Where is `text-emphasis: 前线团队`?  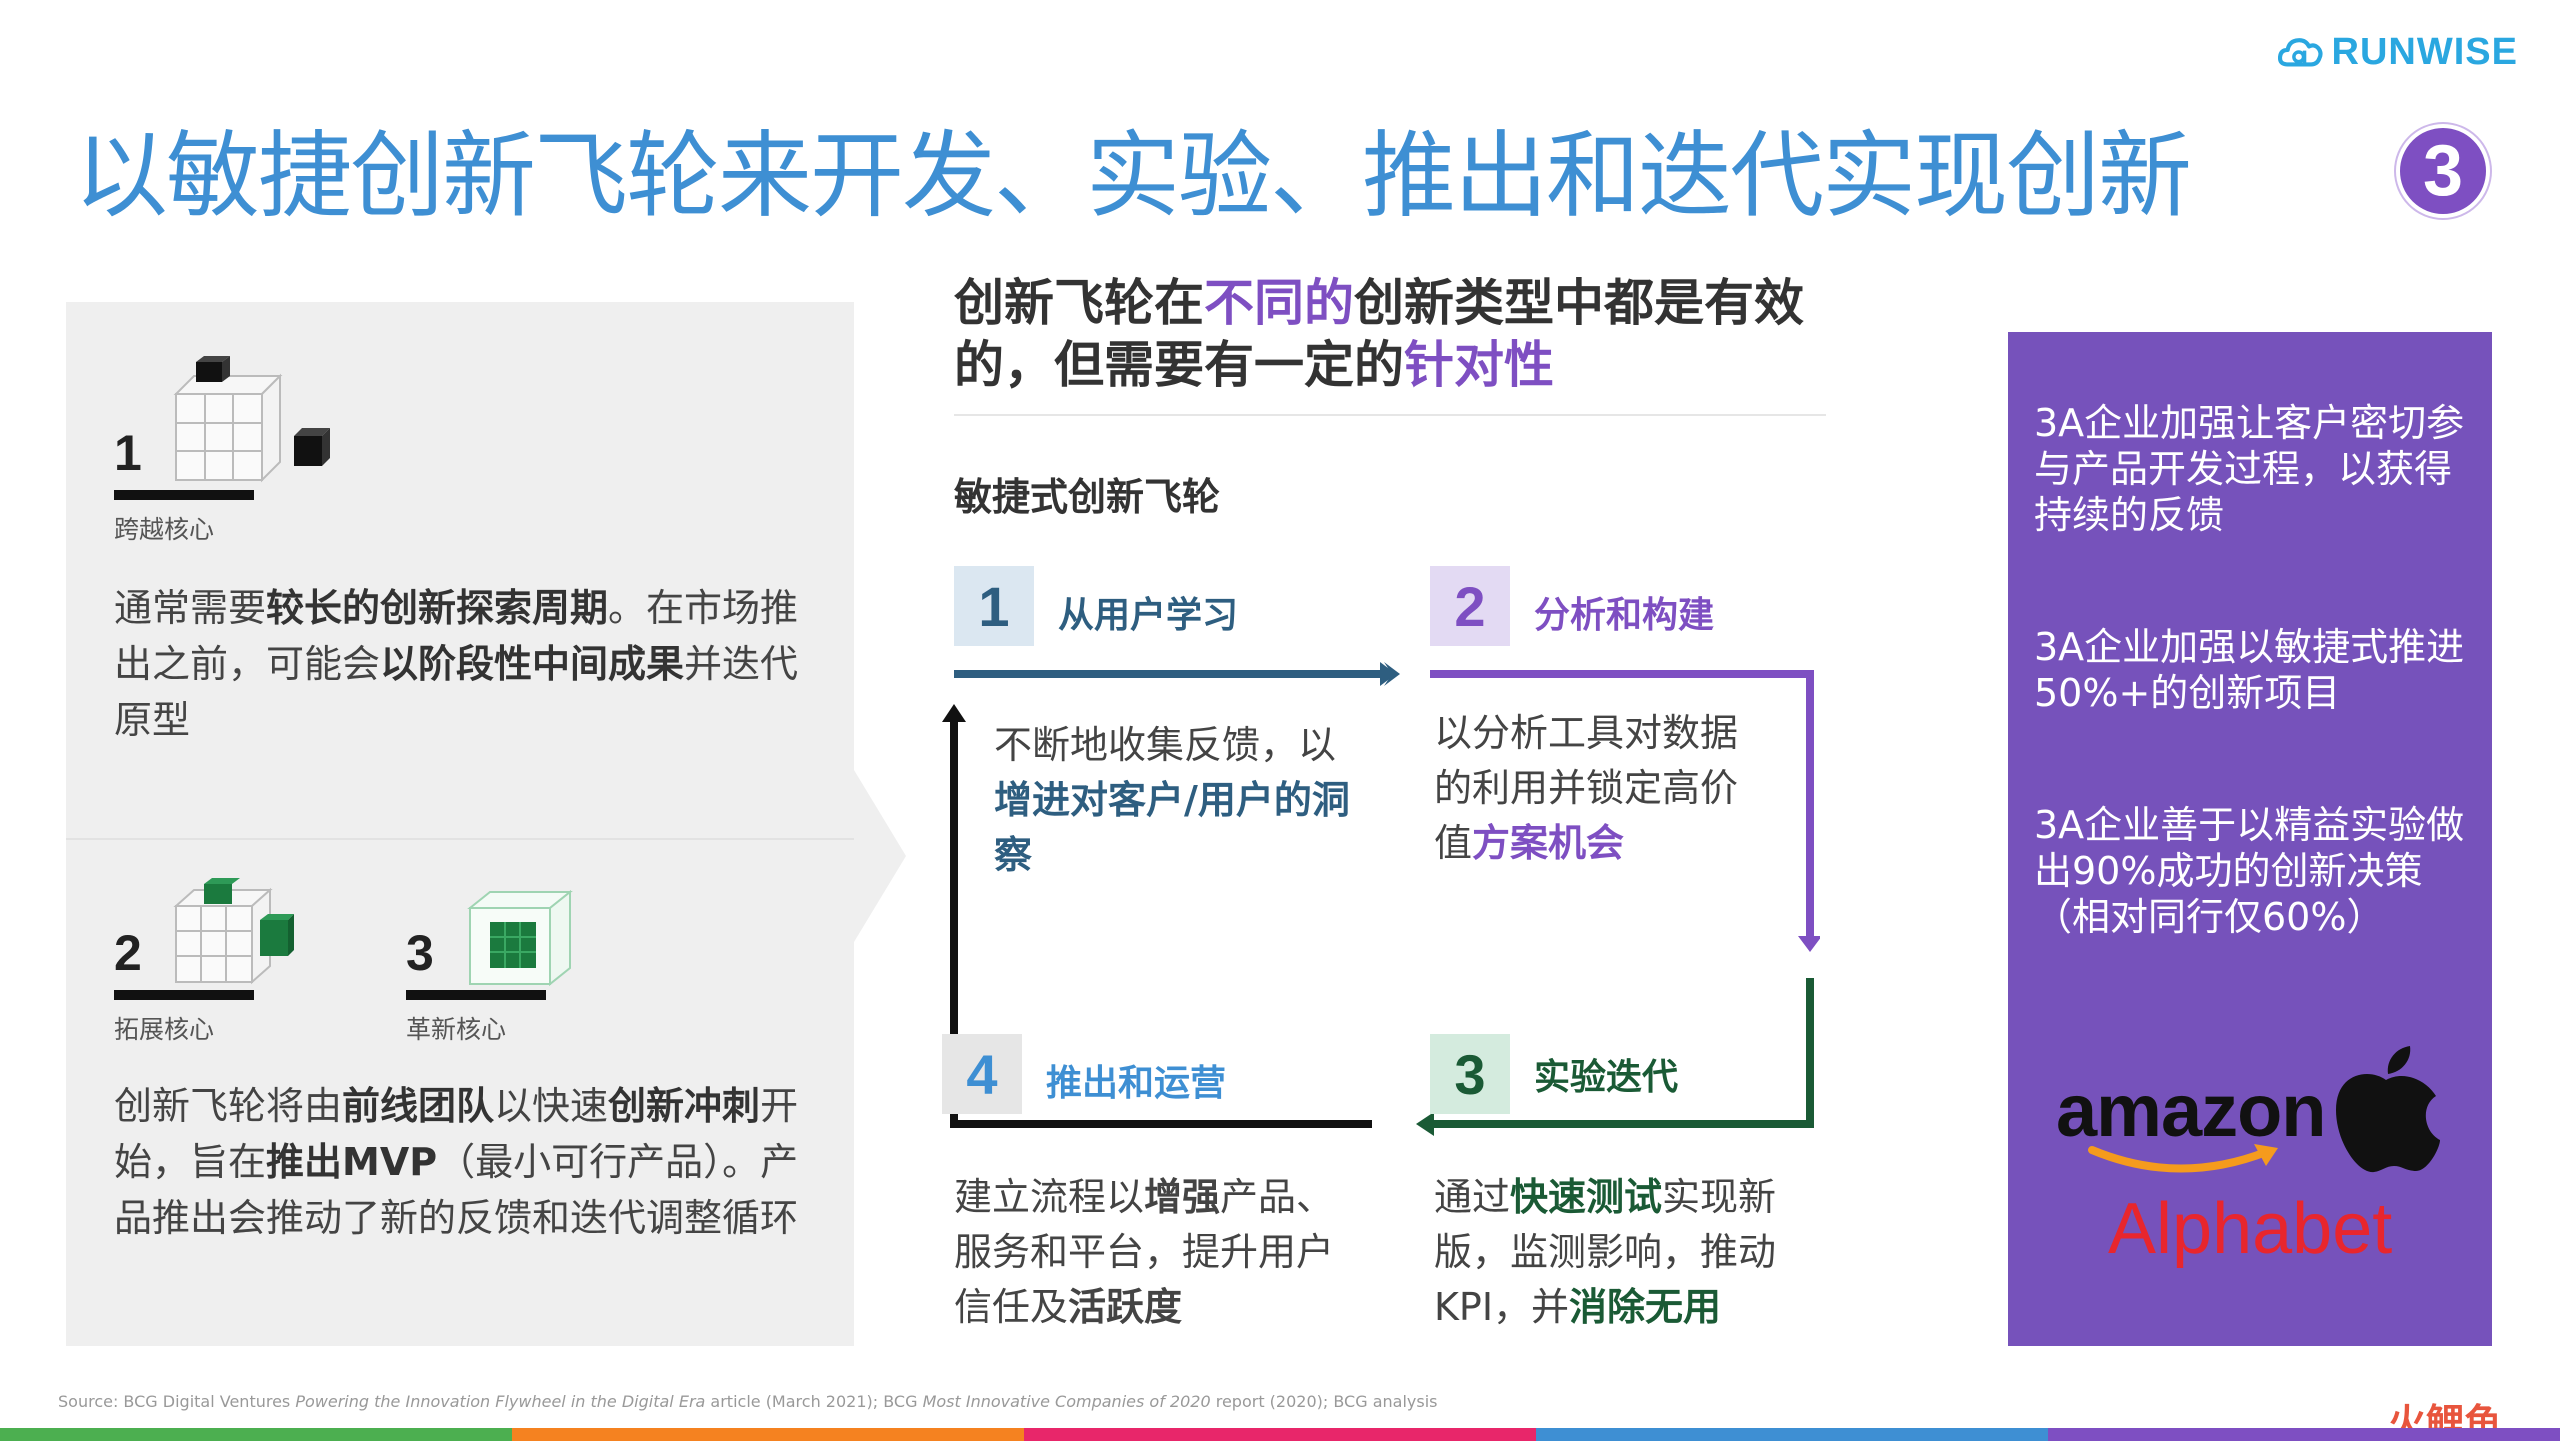
text-emphasis: 前线团队 is located at coordinates (418, 1106).